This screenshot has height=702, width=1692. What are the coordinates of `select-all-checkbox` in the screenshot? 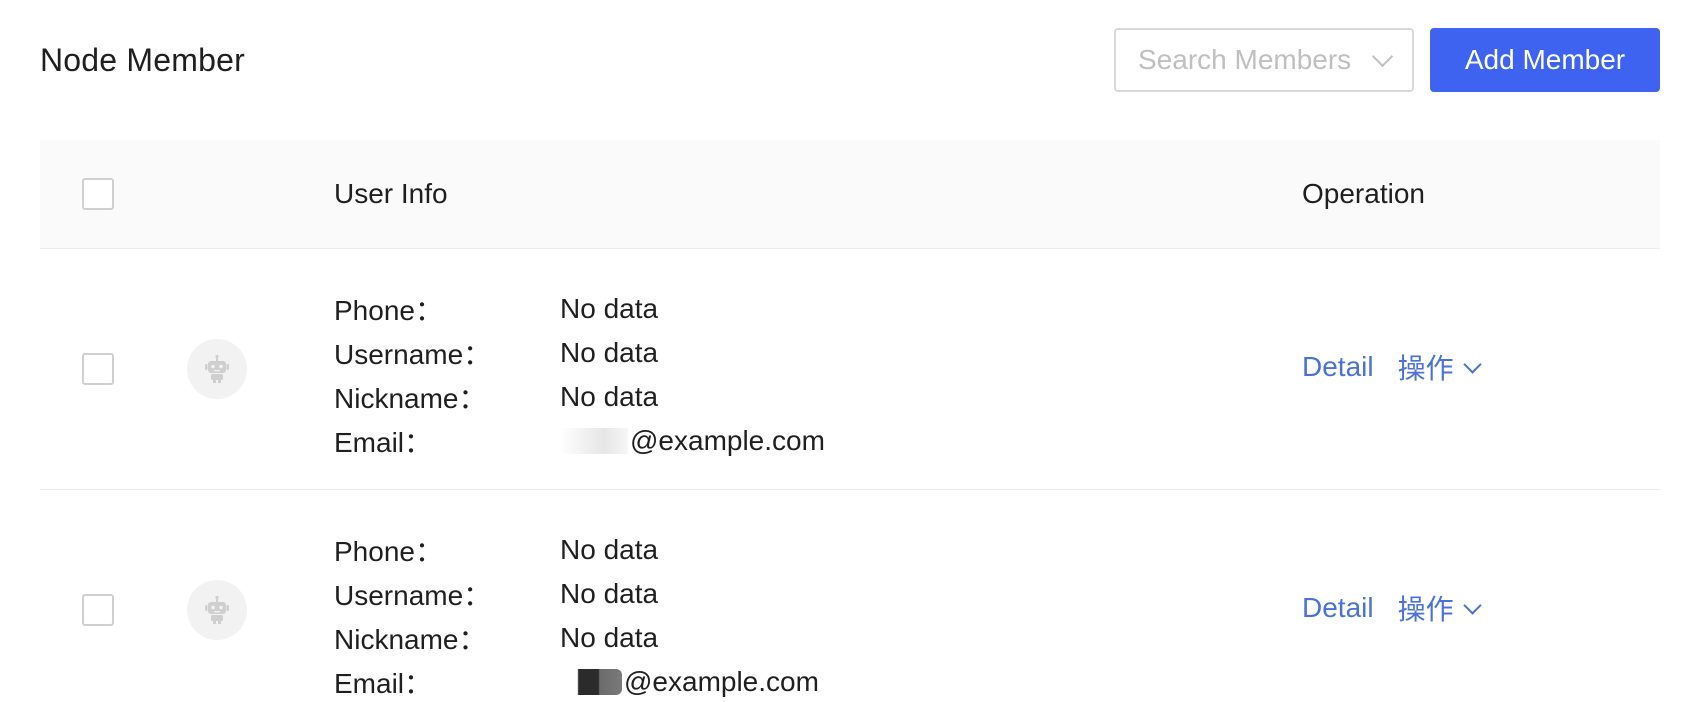 It's located at (98, 194).